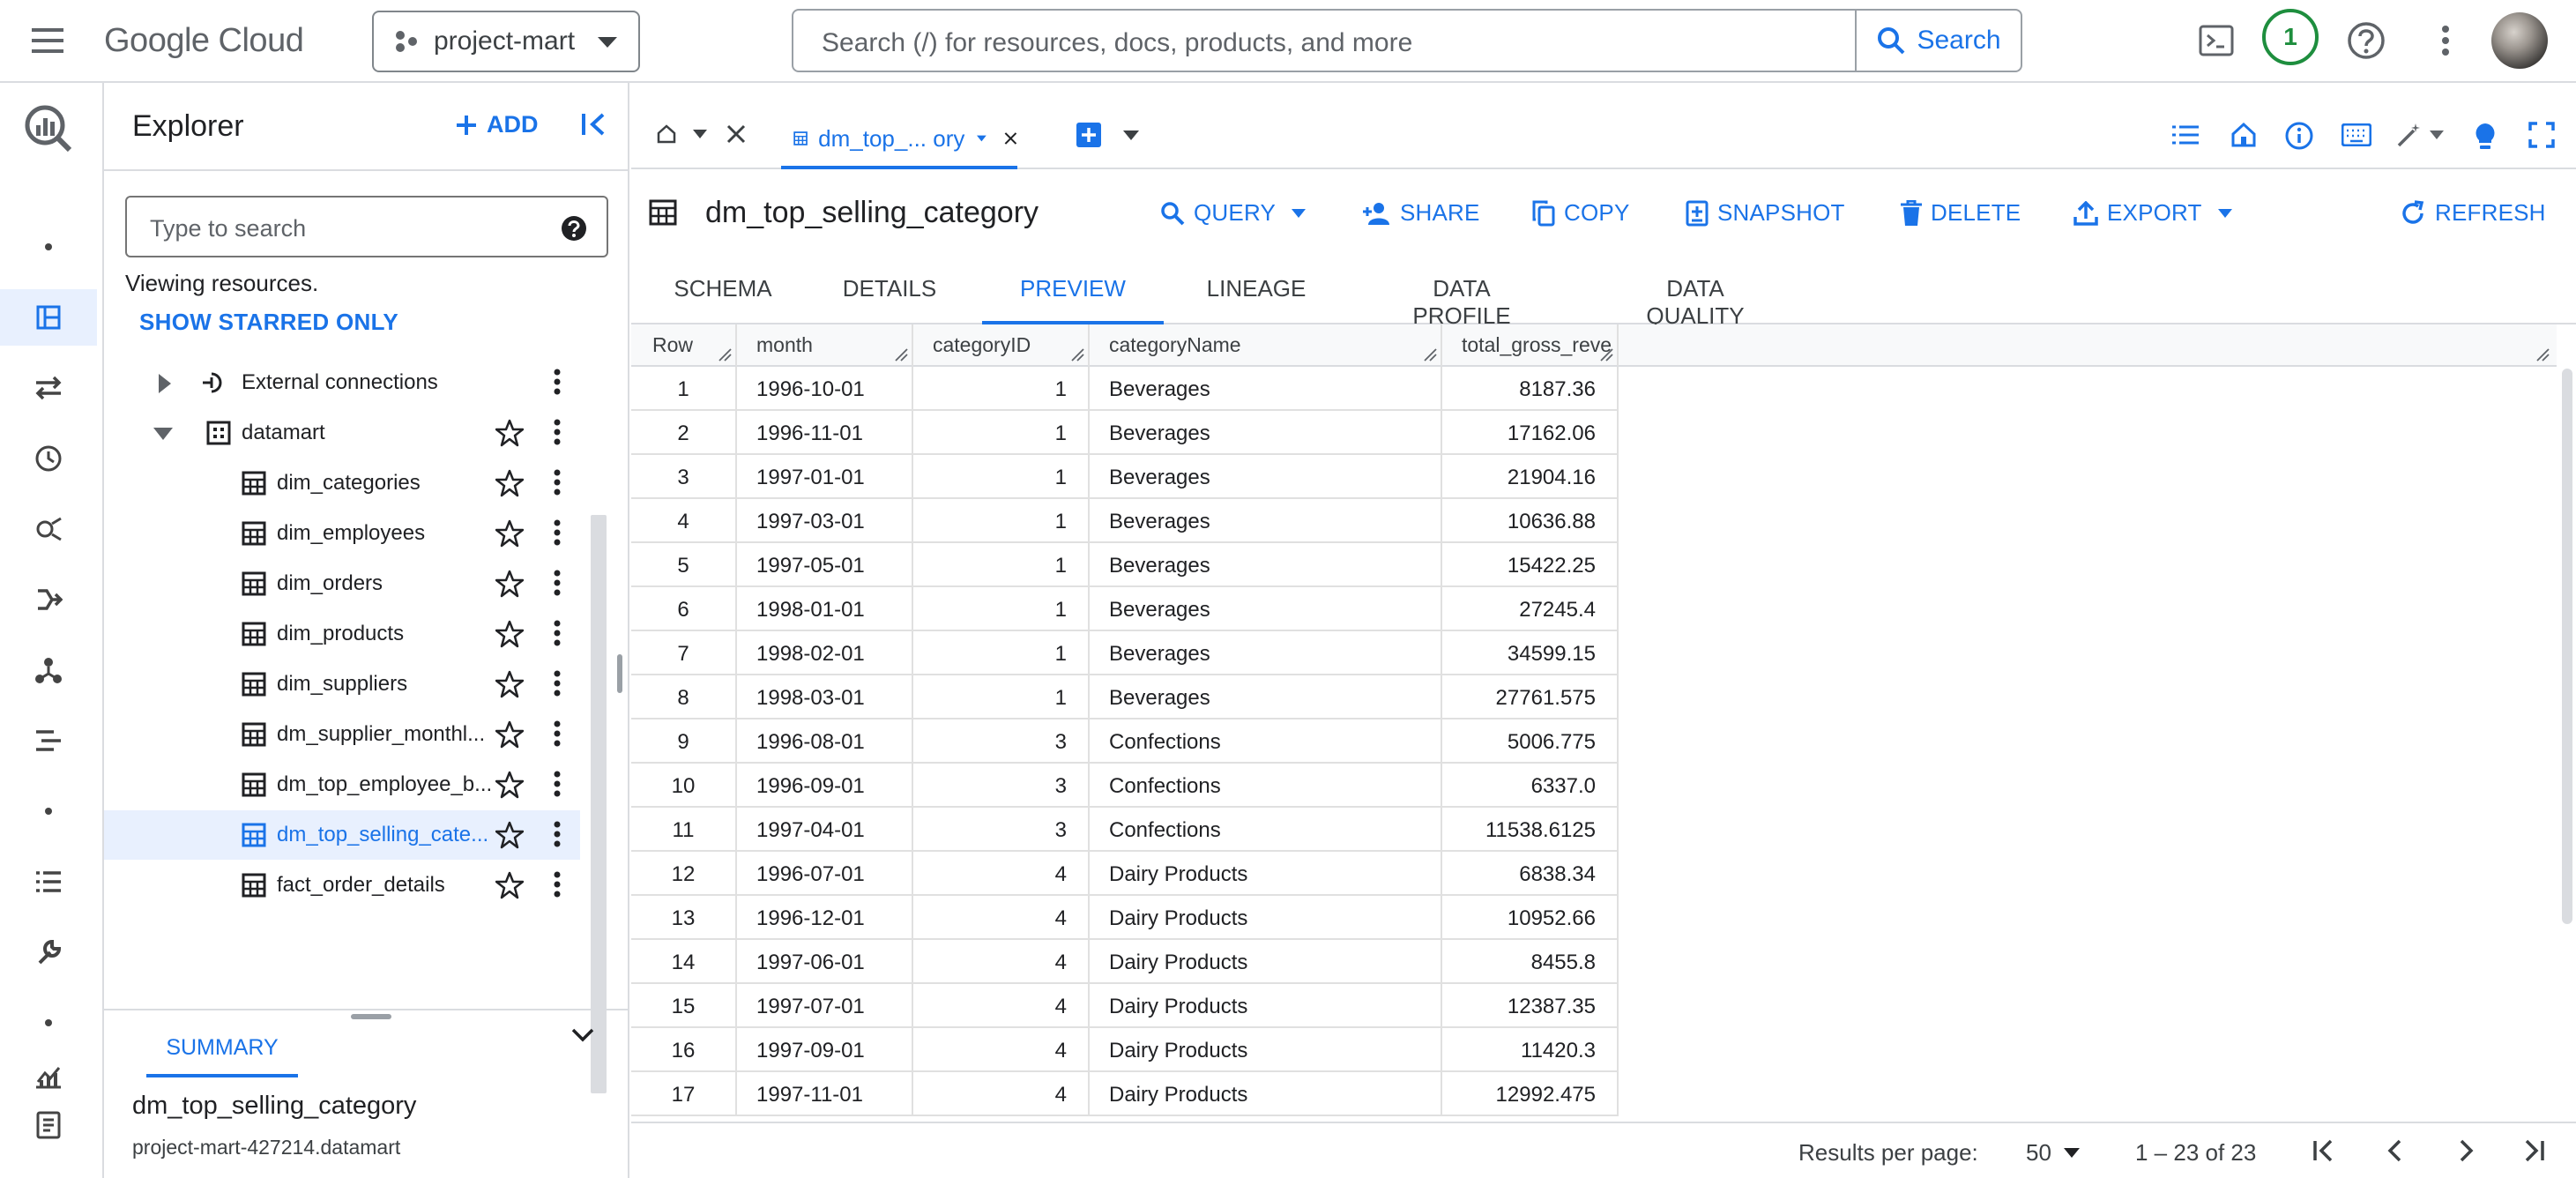 This screenshot has height=1178, width=2576. I want to click on column-header-category-id: categoryID, so click(1002, 346).